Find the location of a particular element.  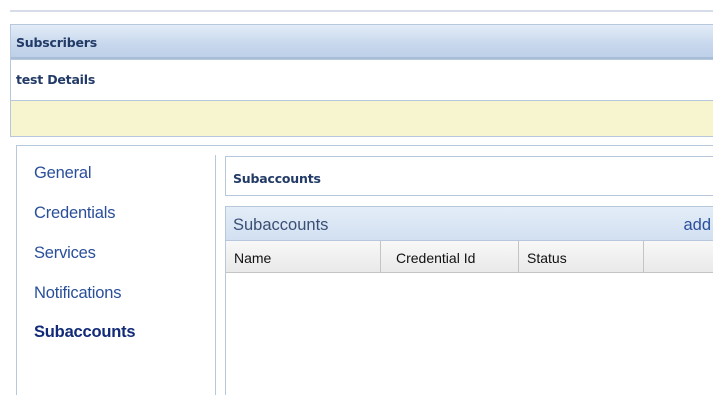

details-bar: test Details is located at coordinates (361, 80).